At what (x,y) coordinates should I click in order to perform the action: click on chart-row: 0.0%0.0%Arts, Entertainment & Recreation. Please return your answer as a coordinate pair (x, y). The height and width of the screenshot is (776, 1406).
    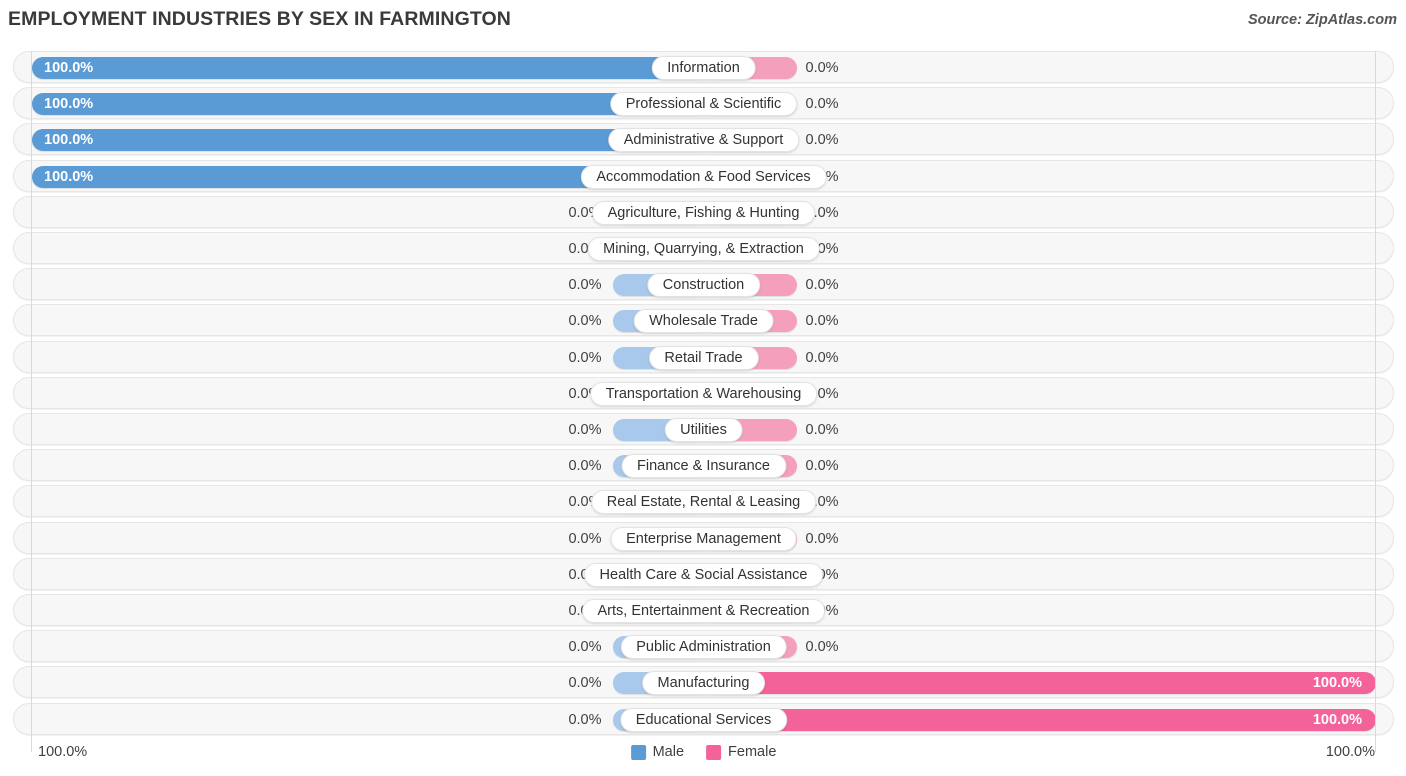
    Looking at the image, I should click on (703, 610).